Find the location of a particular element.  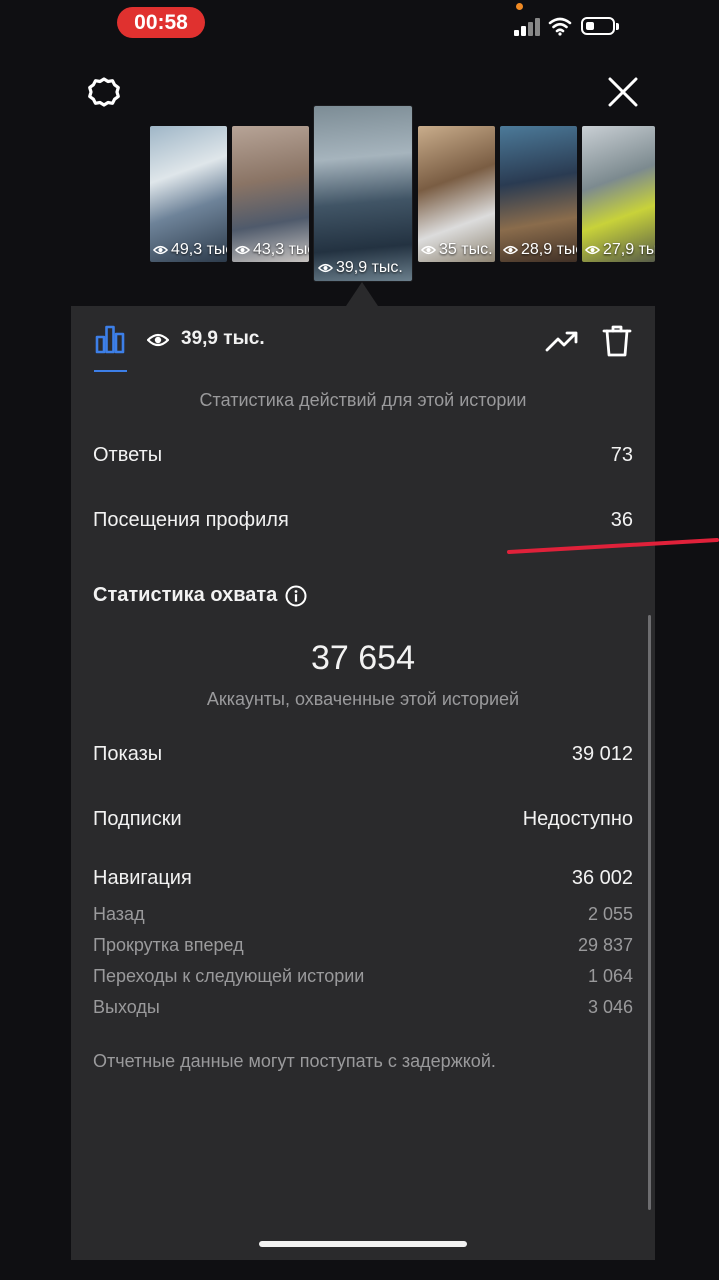

thumbnail-views-text: 39,9 тыс. is located at coordinates (369, 267).